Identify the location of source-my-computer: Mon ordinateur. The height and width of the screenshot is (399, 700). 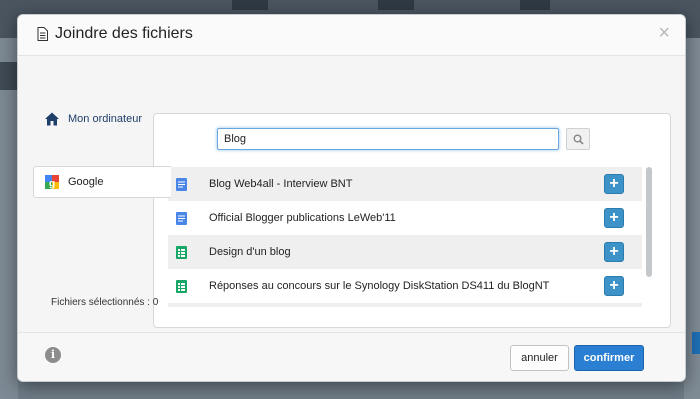
(94, 119).